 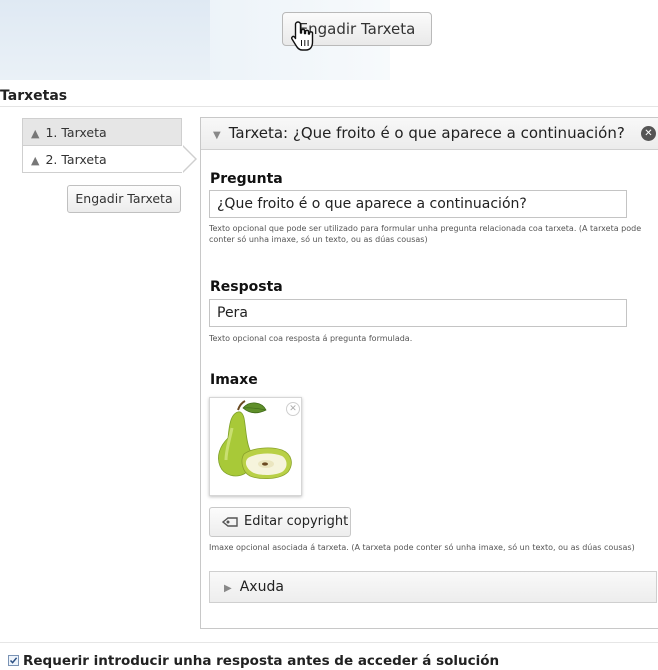 What do you see at coordinates (105, 40) in the screenshot?
I see `background-band-left` at bounding box center [105, 40].